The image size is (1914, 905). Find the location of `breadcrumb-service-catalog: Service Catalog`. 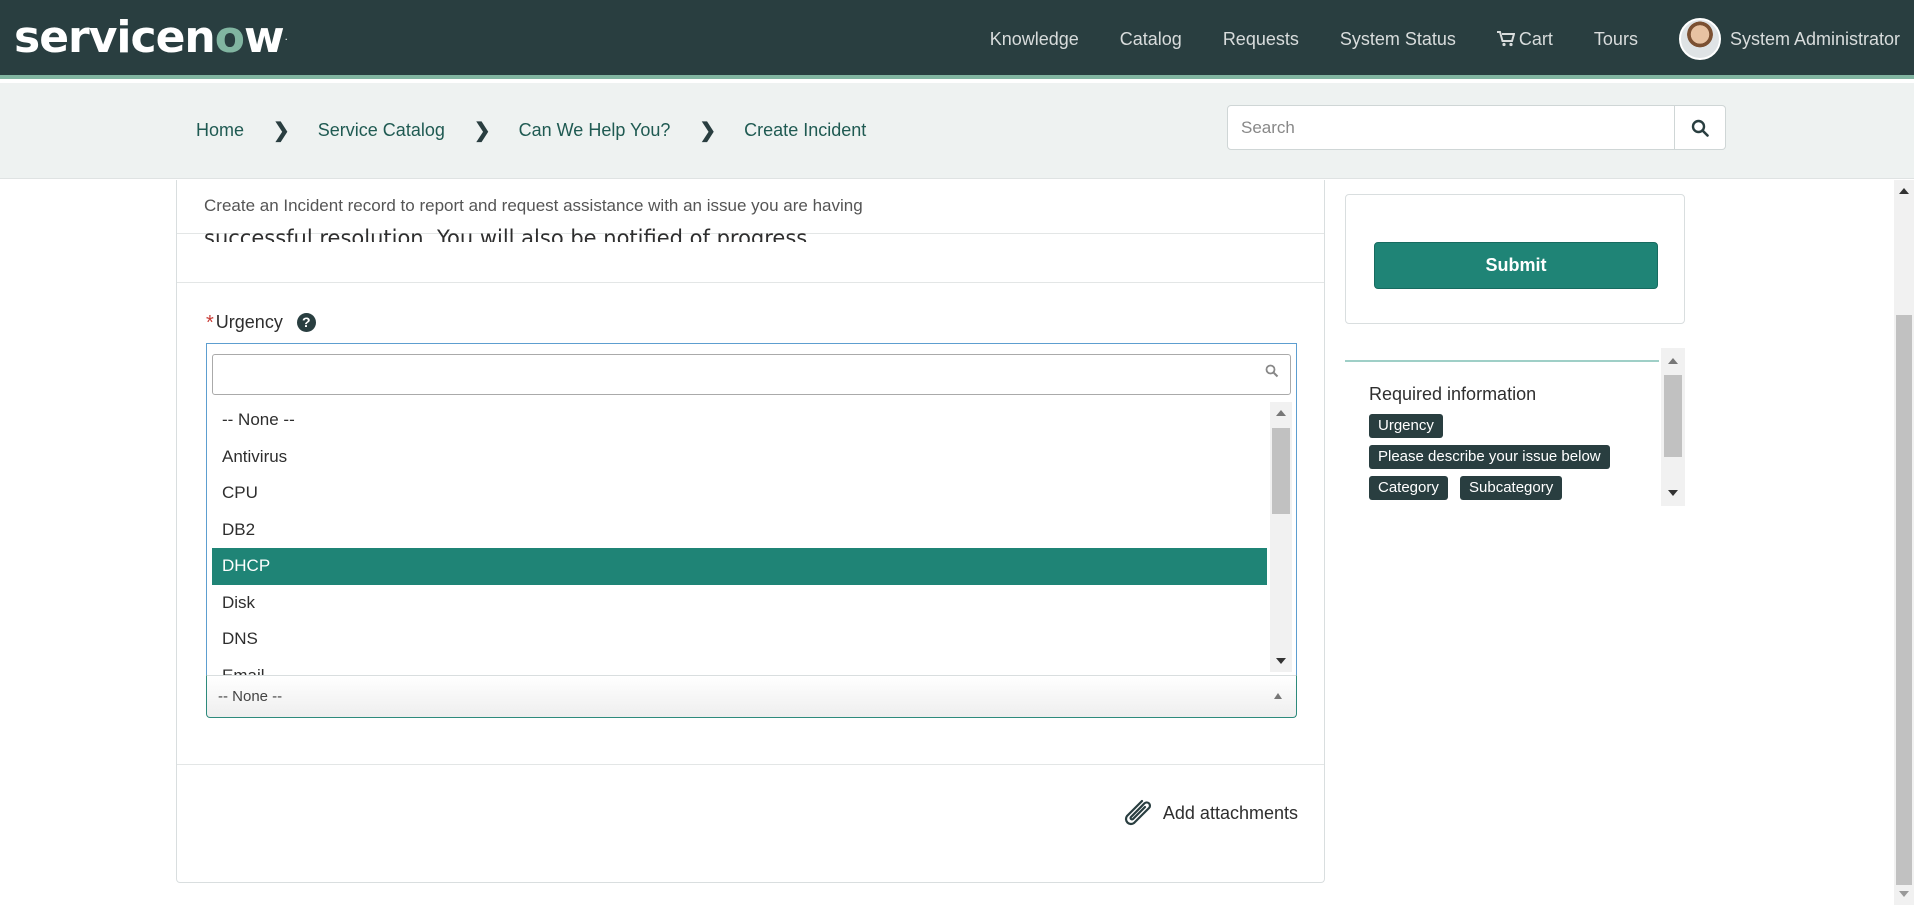

breadcrumb-service-catalog: Service Catalog is located at coordinates (381, 130).